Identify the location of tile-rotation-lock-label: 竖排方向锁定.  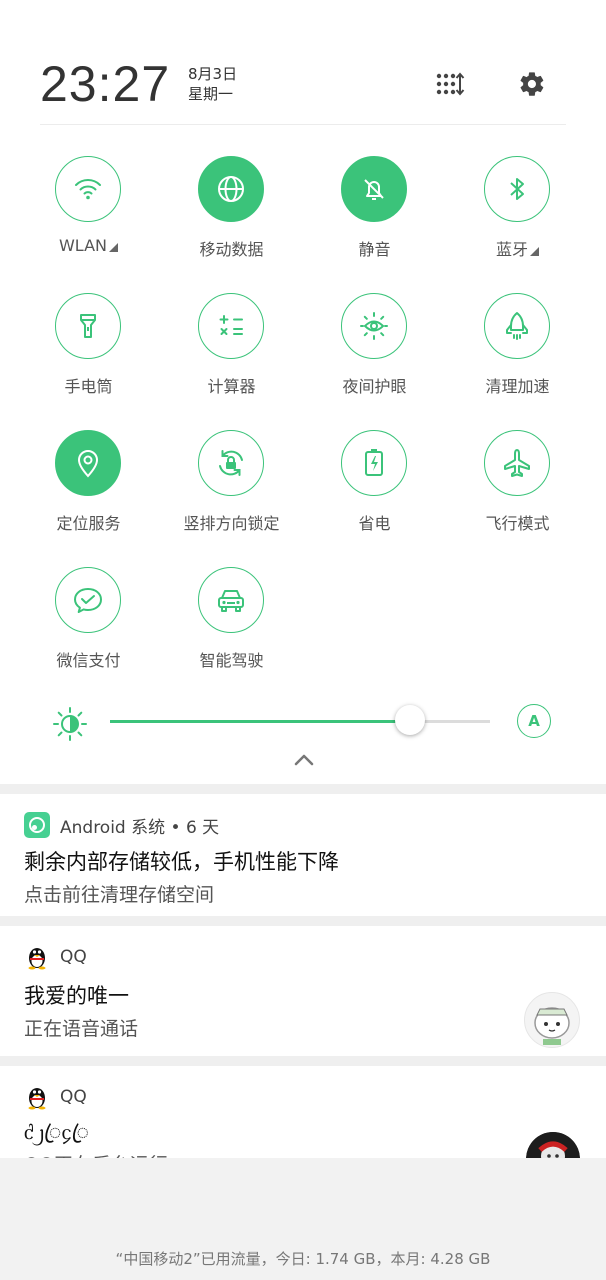
(231, 523).